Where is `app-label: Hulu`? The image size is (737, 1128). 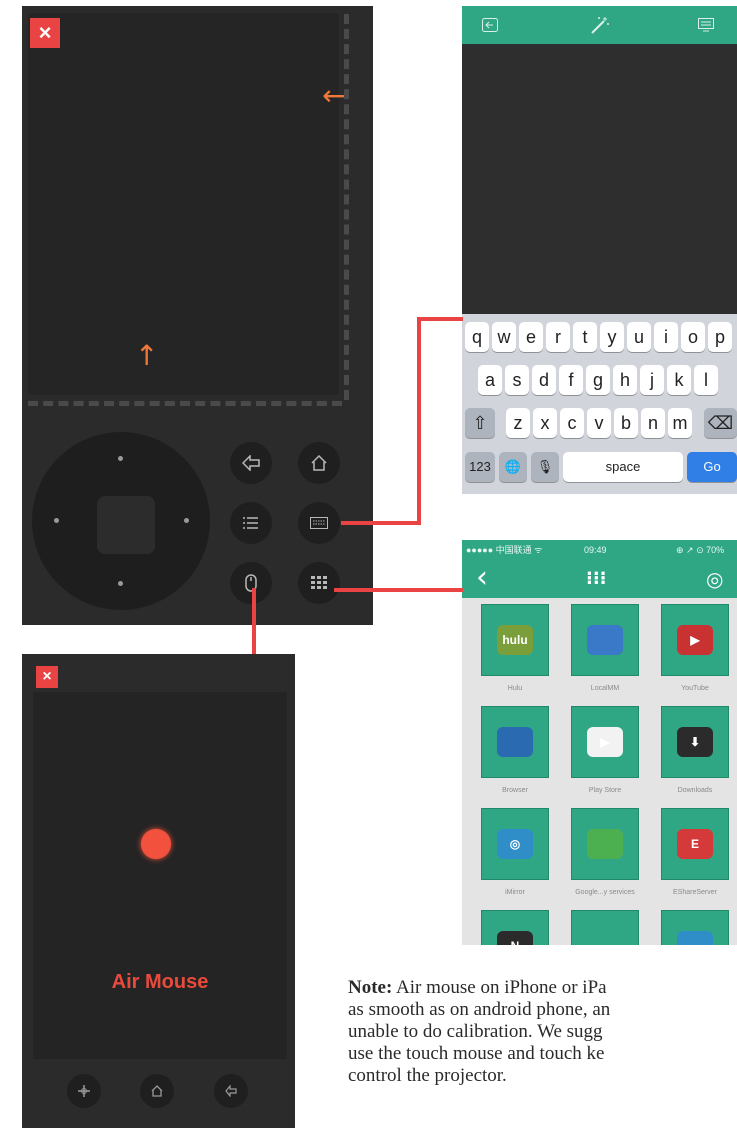
app-label: Hulu is located at coordinates (515, 688).